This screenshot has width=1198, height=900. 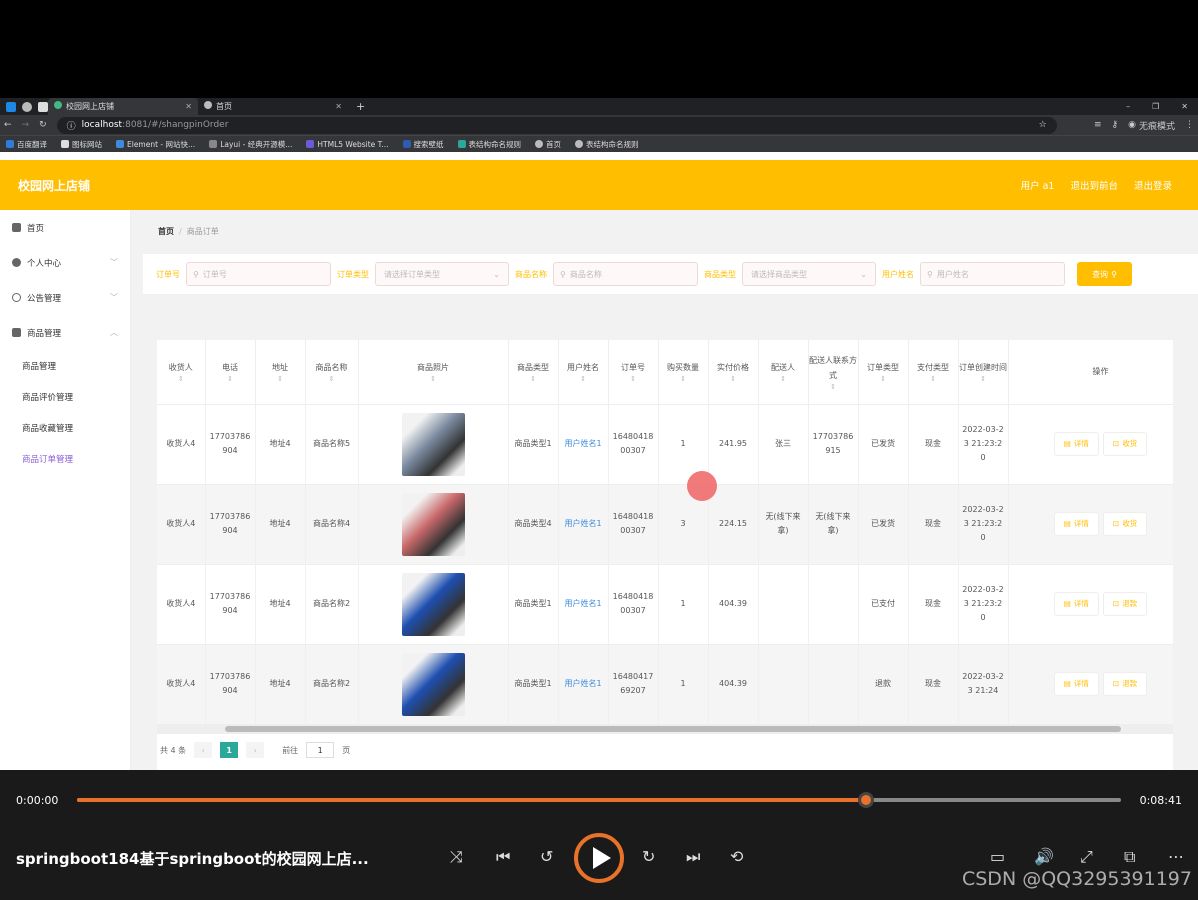 I want to click on column-header: 配送人联系方式 ⇕, so click(x=833, y=372).